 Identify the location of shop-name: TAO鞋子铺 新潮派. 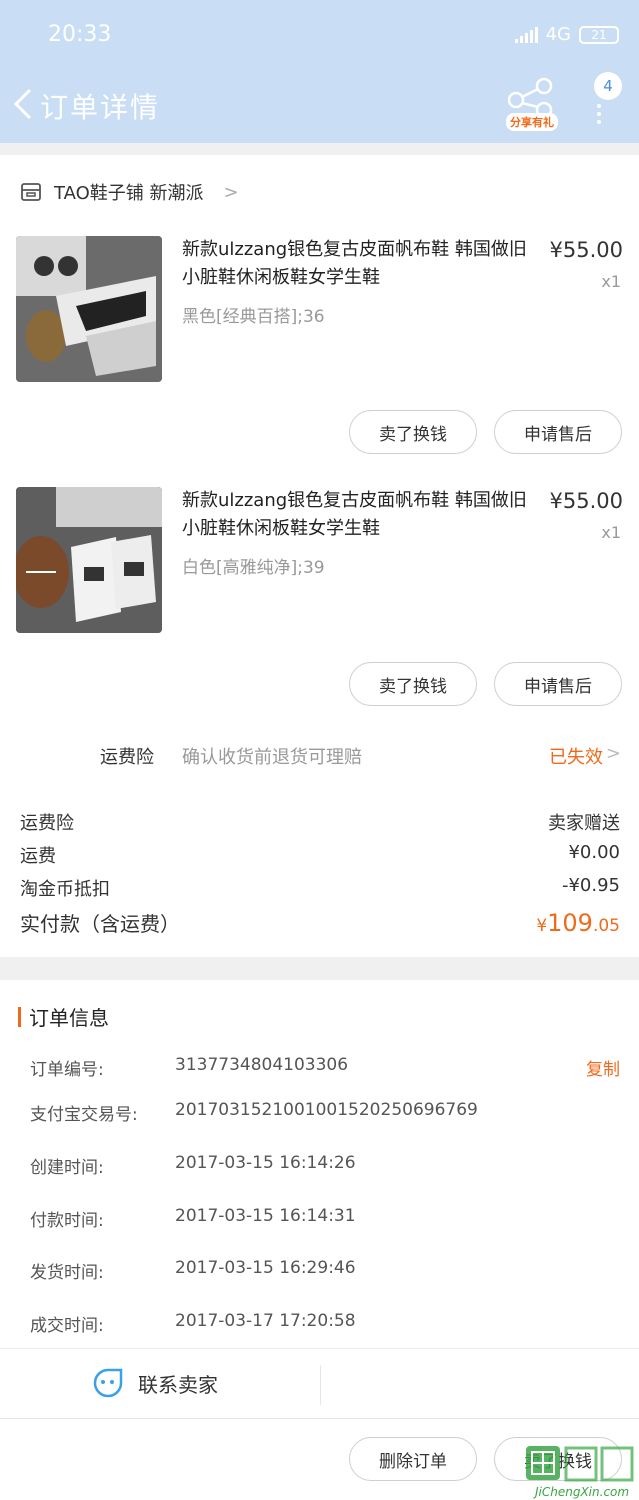
(129, 193).